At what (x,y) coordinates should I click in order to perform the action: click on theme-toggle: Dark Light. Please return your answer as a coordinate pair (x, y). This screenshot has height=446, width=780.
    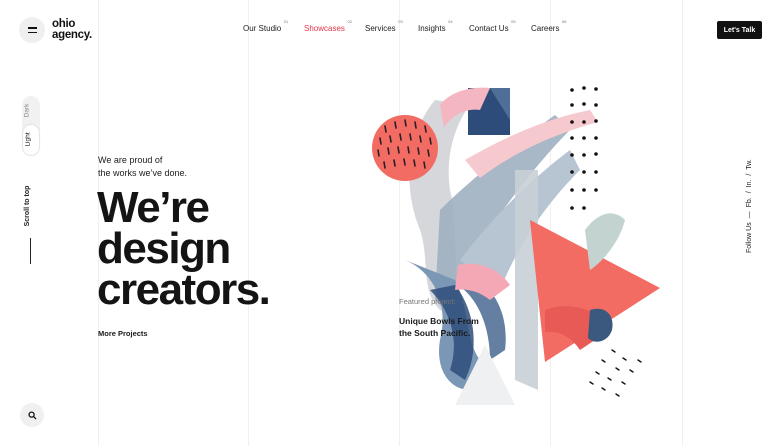
    Looking at the image, I should click on (31, 126).